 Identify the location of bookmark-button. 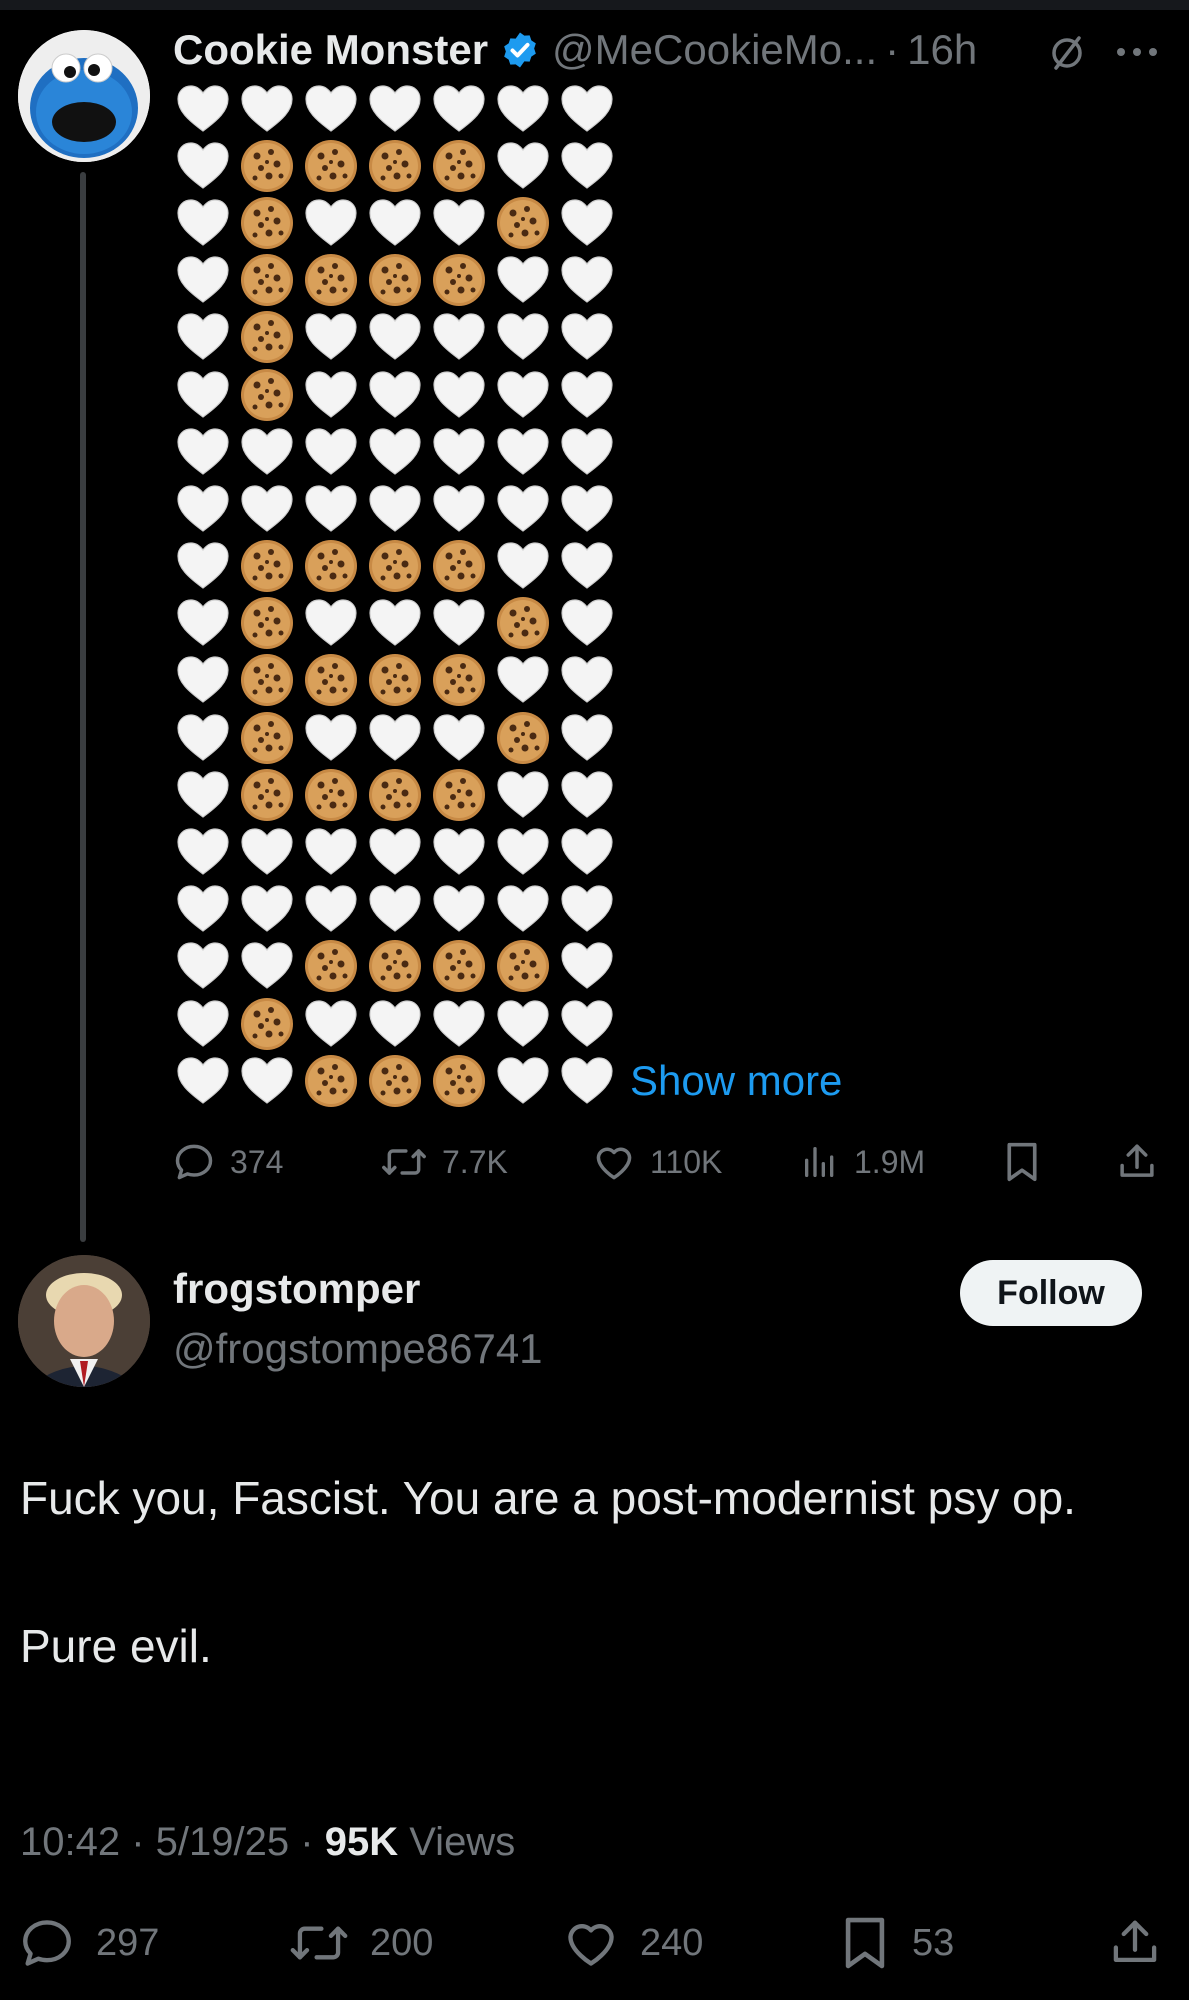
(1022, 1162).